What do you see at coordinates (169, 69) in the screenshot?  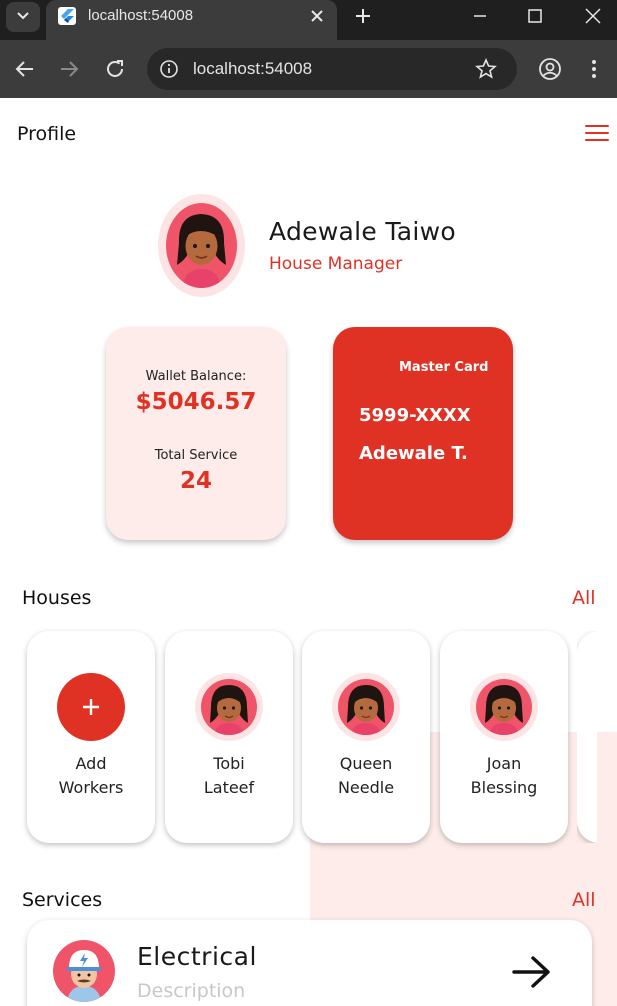 I see `info-icon` at bounding box center [169, 69].